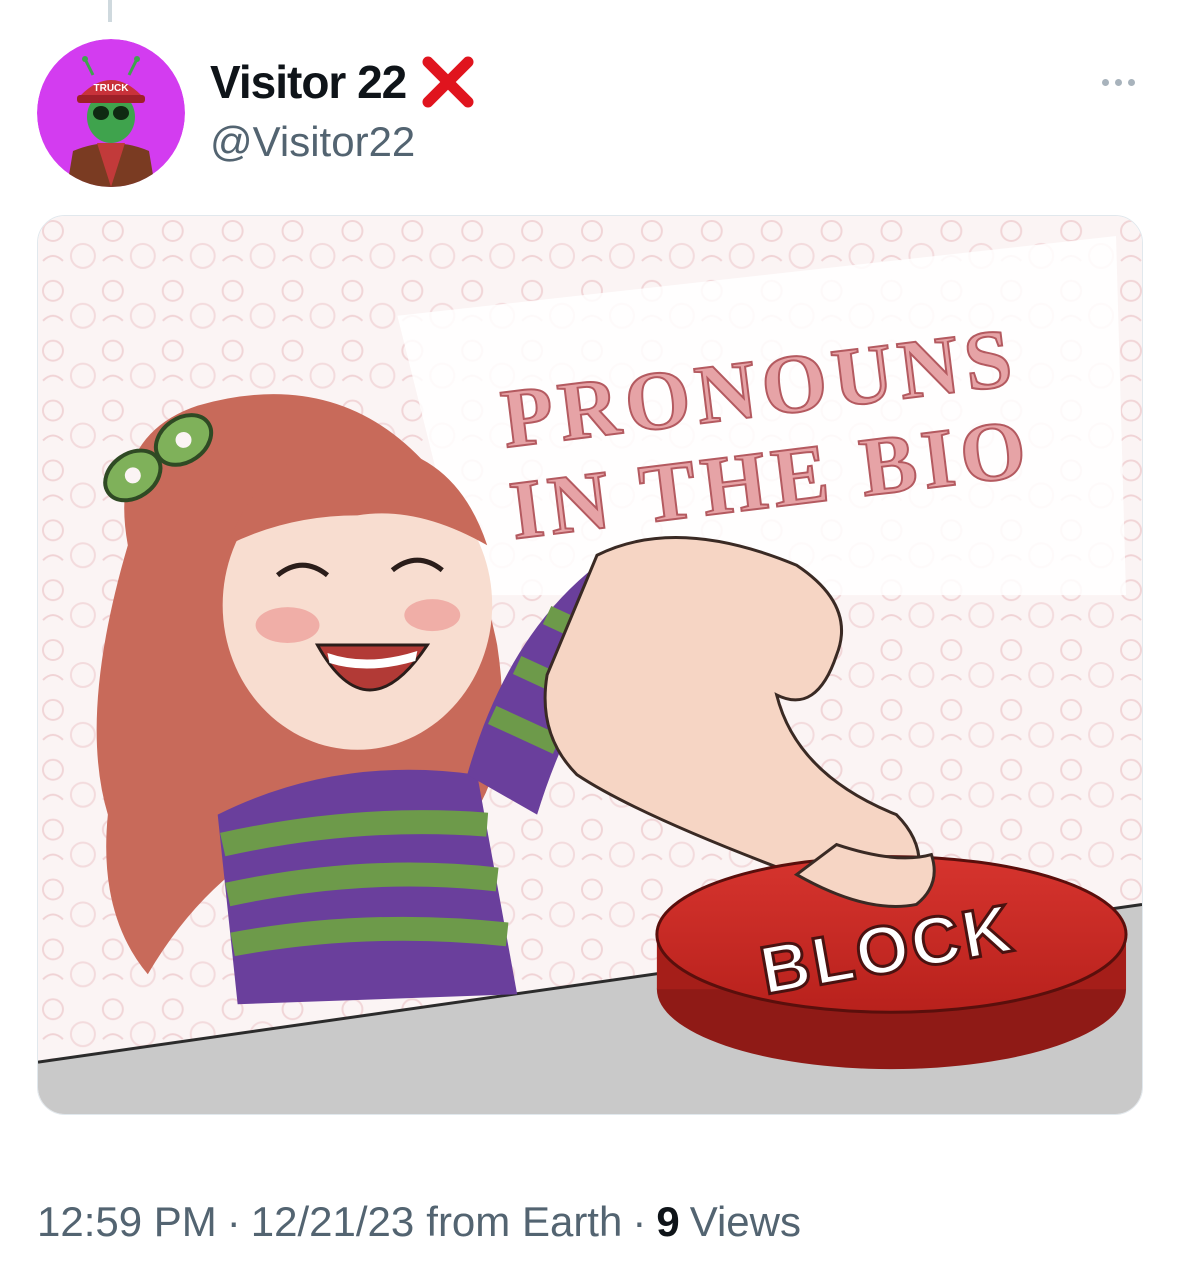 The image size is (1179, 1286). What do you see at coordinates (110, 11) in the screenshot?
I see `thread-connector-line` at bounding box center [110, 11].